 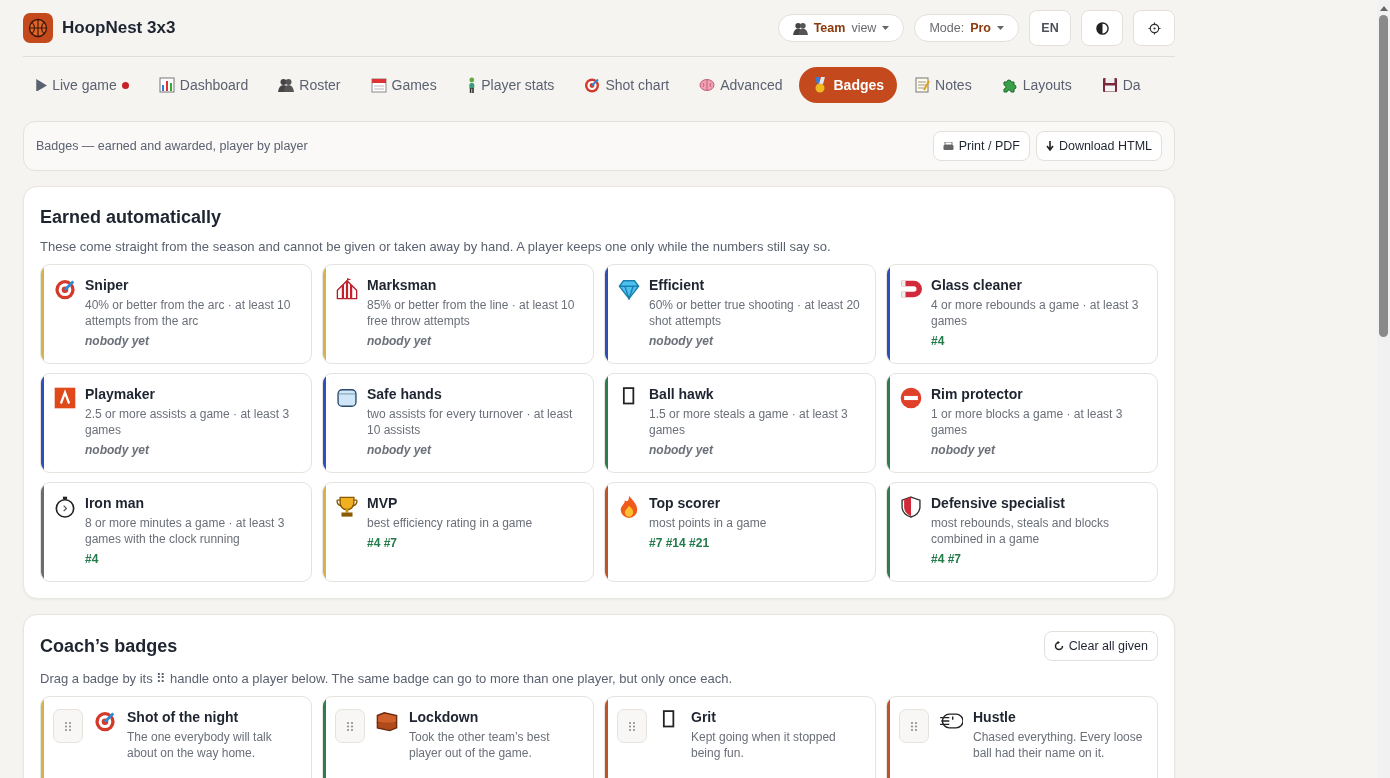 What do you see at coordinates (119, 28) in the screenshot?
I see `app-title: HoopNest 3x3` at bounding box center [119, 28].